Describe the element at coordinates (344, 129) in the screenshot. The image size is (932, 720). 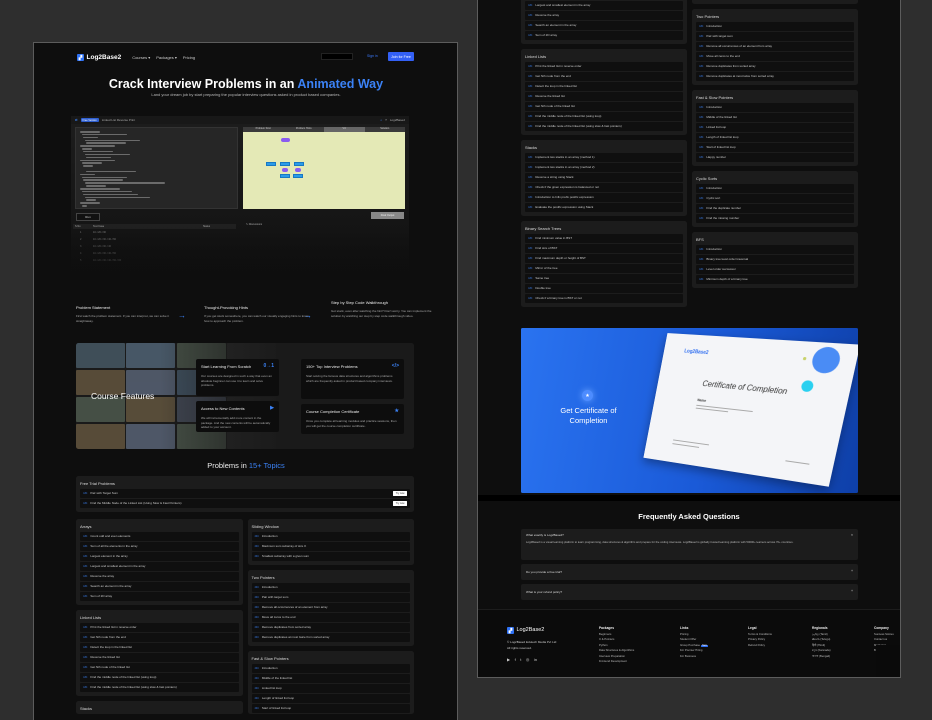
I see `tab-viz: Viz` at that location.